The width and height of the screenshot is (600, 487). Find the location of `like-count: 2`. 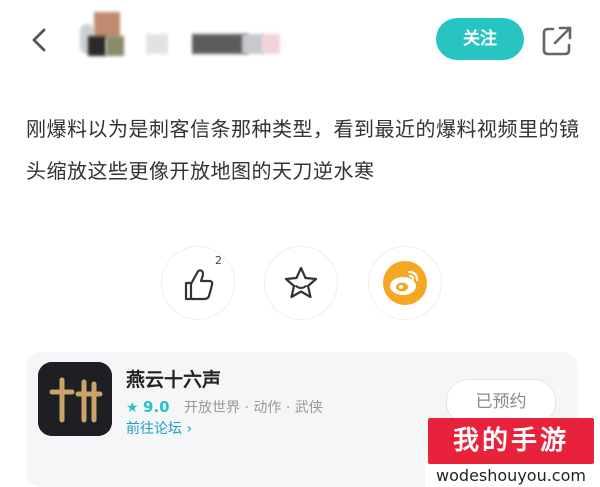

like-count: 2 is located at coordinates (218, 260).